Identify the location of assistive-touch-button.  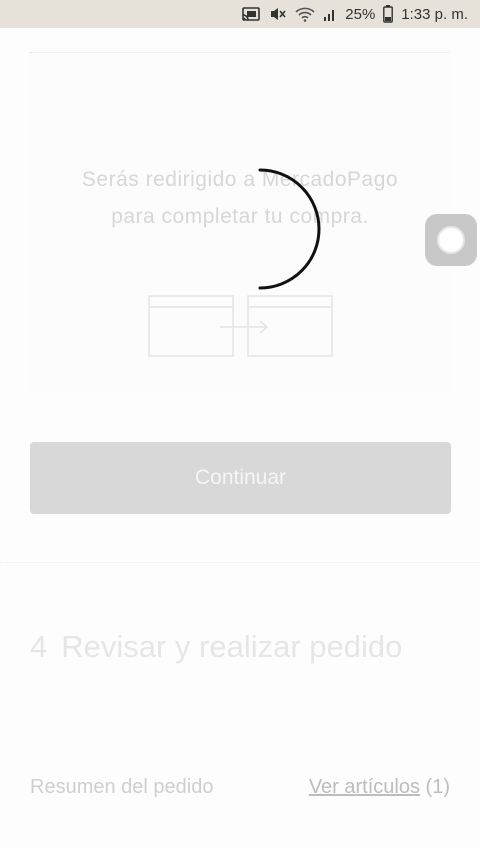
(451, 240).